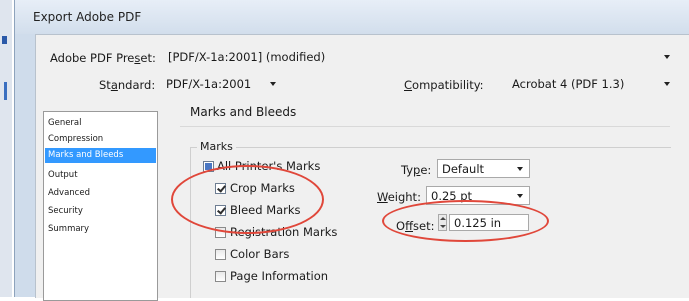 The image size is (689, 301). I want to click on page-information-checkbox, so click(220, 276).